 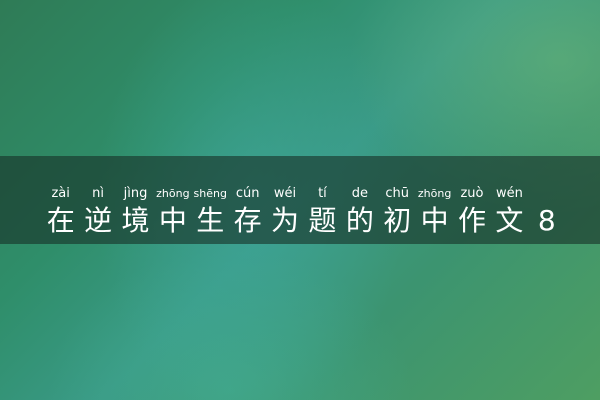 What do you see at coordinates (60, 220) in the screenshot?
I see `hanzi-char: 在` at bounding box center [60, 220].